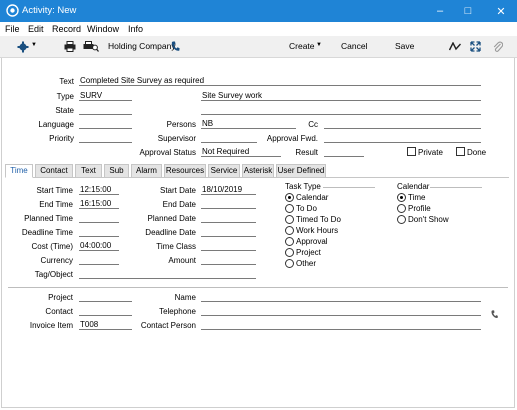 This screenshot has height=410, width=517. Describe the element at coordinates (258, 29) in the screenshot. I see `menu-bar: File Edit Record Window Info` at that location.